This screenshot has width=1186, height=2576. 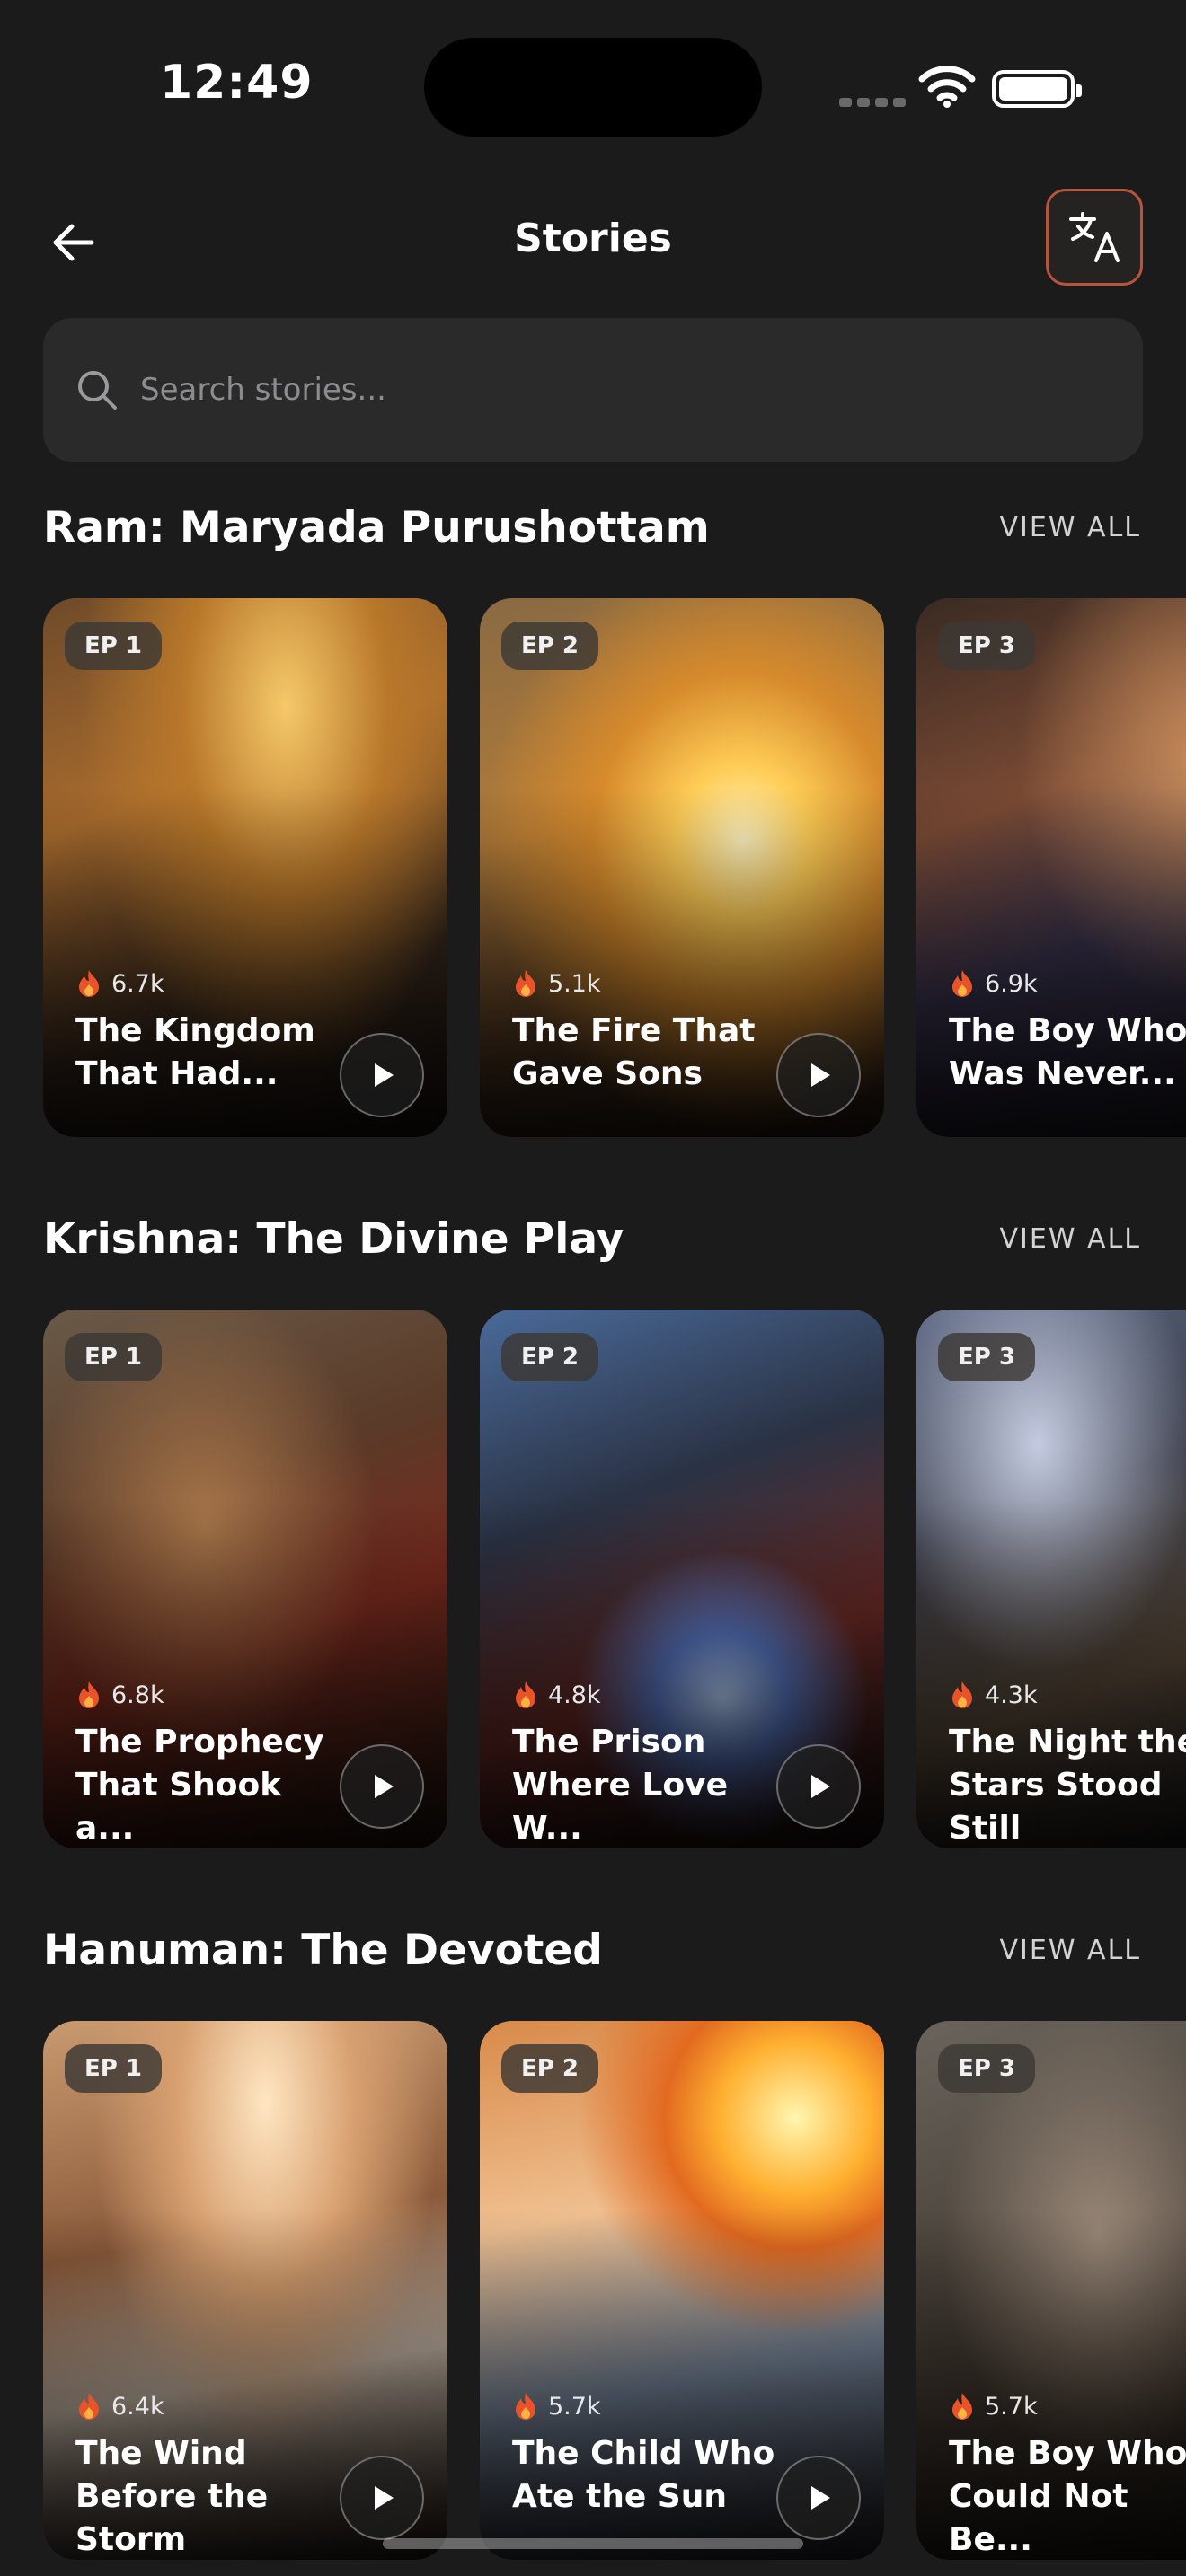 What do you see at coordinates (634, 1052) in the screenshot?
I see `story-title: The Fire That Gave Sons` at bounding box center [634, 1052].